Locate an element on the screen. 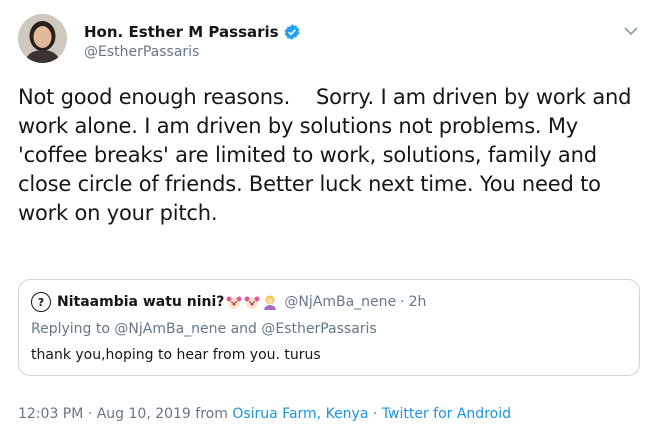 This screenshot has height=427, width=663. tweet-time: 12:03 PM is located at coordinates (50, 414).